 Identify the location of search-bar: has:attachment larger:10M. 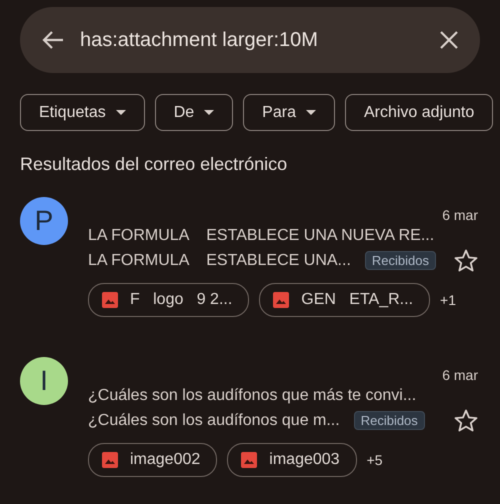
(250, 40).